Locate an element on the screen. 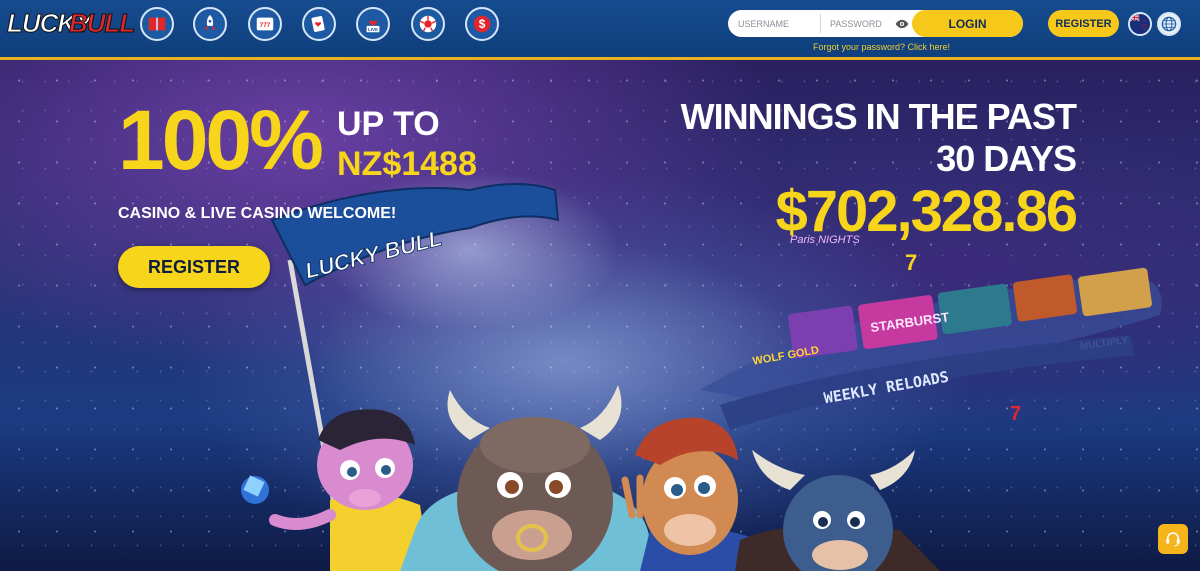 The image size is (1200, 571). slot-machine-icon: 777 is located at coordinates (265, 24).